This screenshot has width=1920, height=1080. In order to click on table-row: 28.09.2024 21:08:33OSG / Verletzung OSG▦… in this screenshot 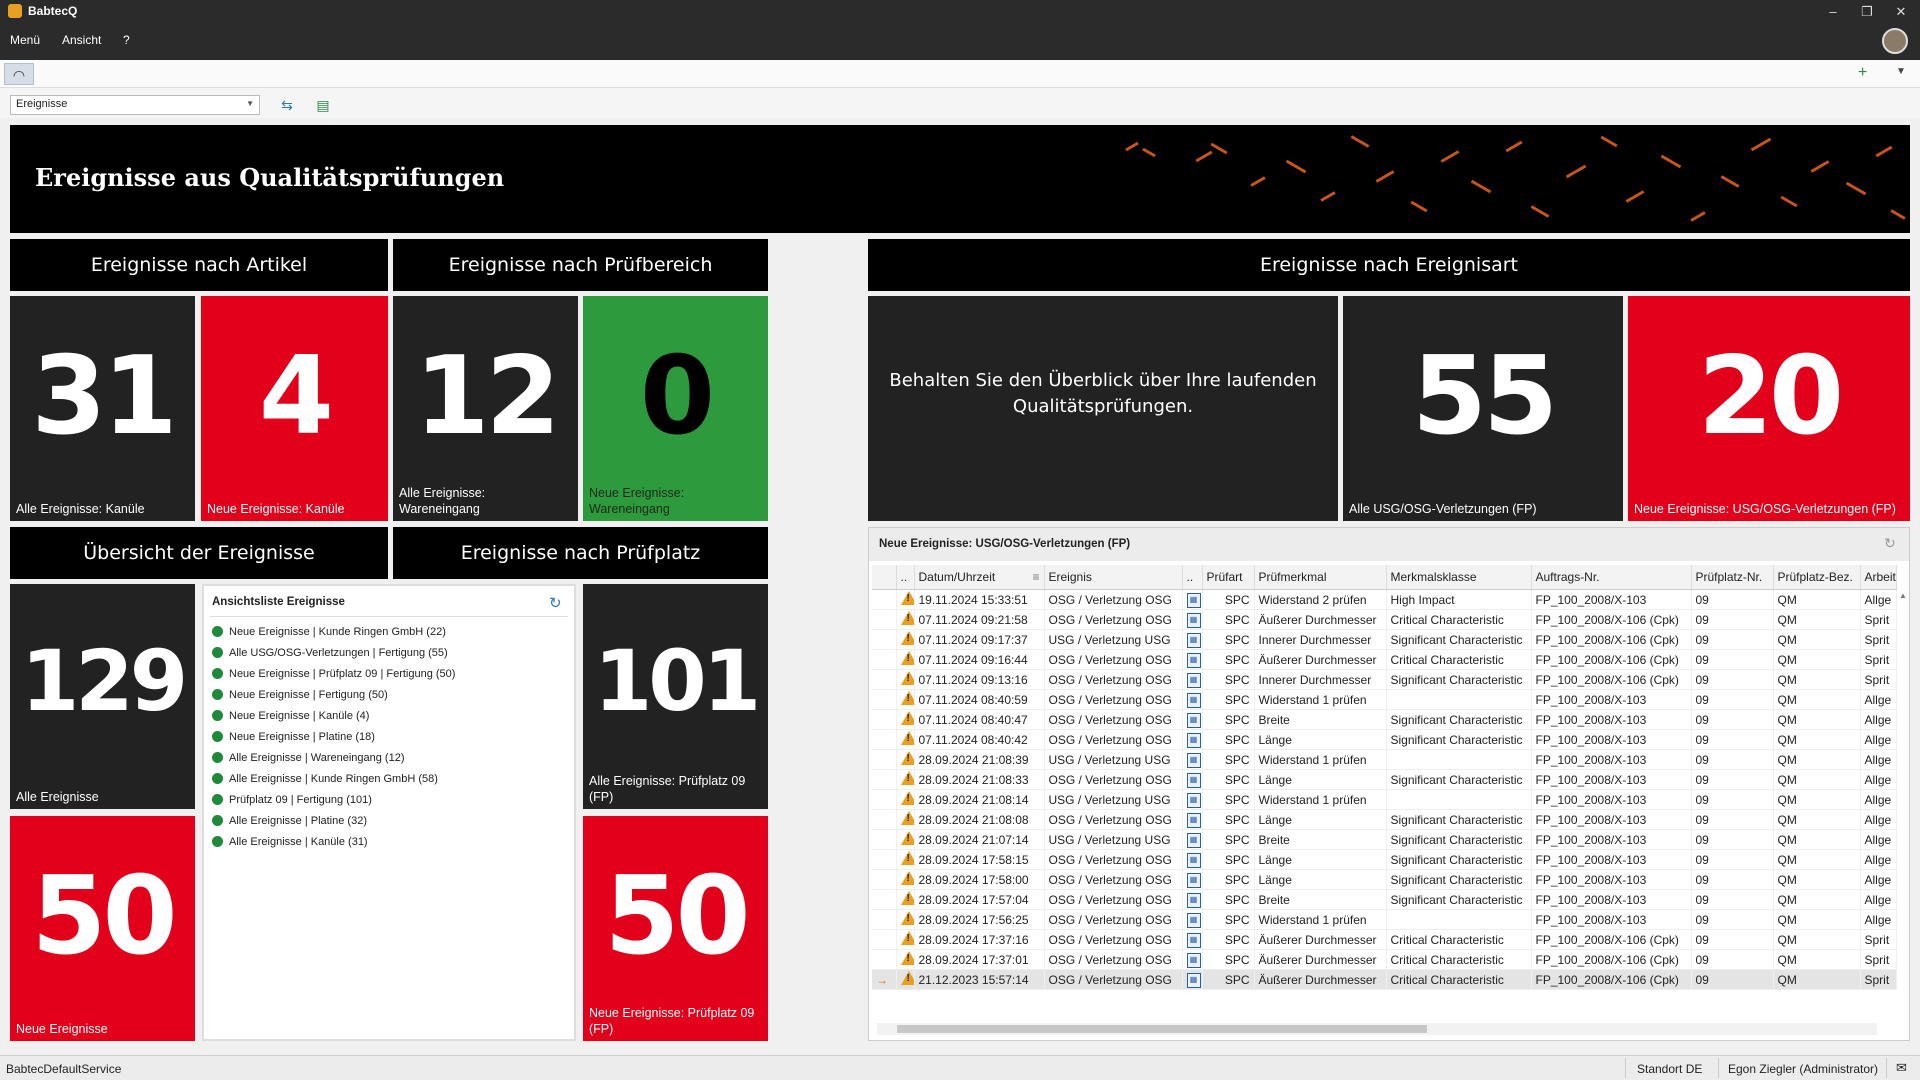, I will do `click(1384, 779)`.